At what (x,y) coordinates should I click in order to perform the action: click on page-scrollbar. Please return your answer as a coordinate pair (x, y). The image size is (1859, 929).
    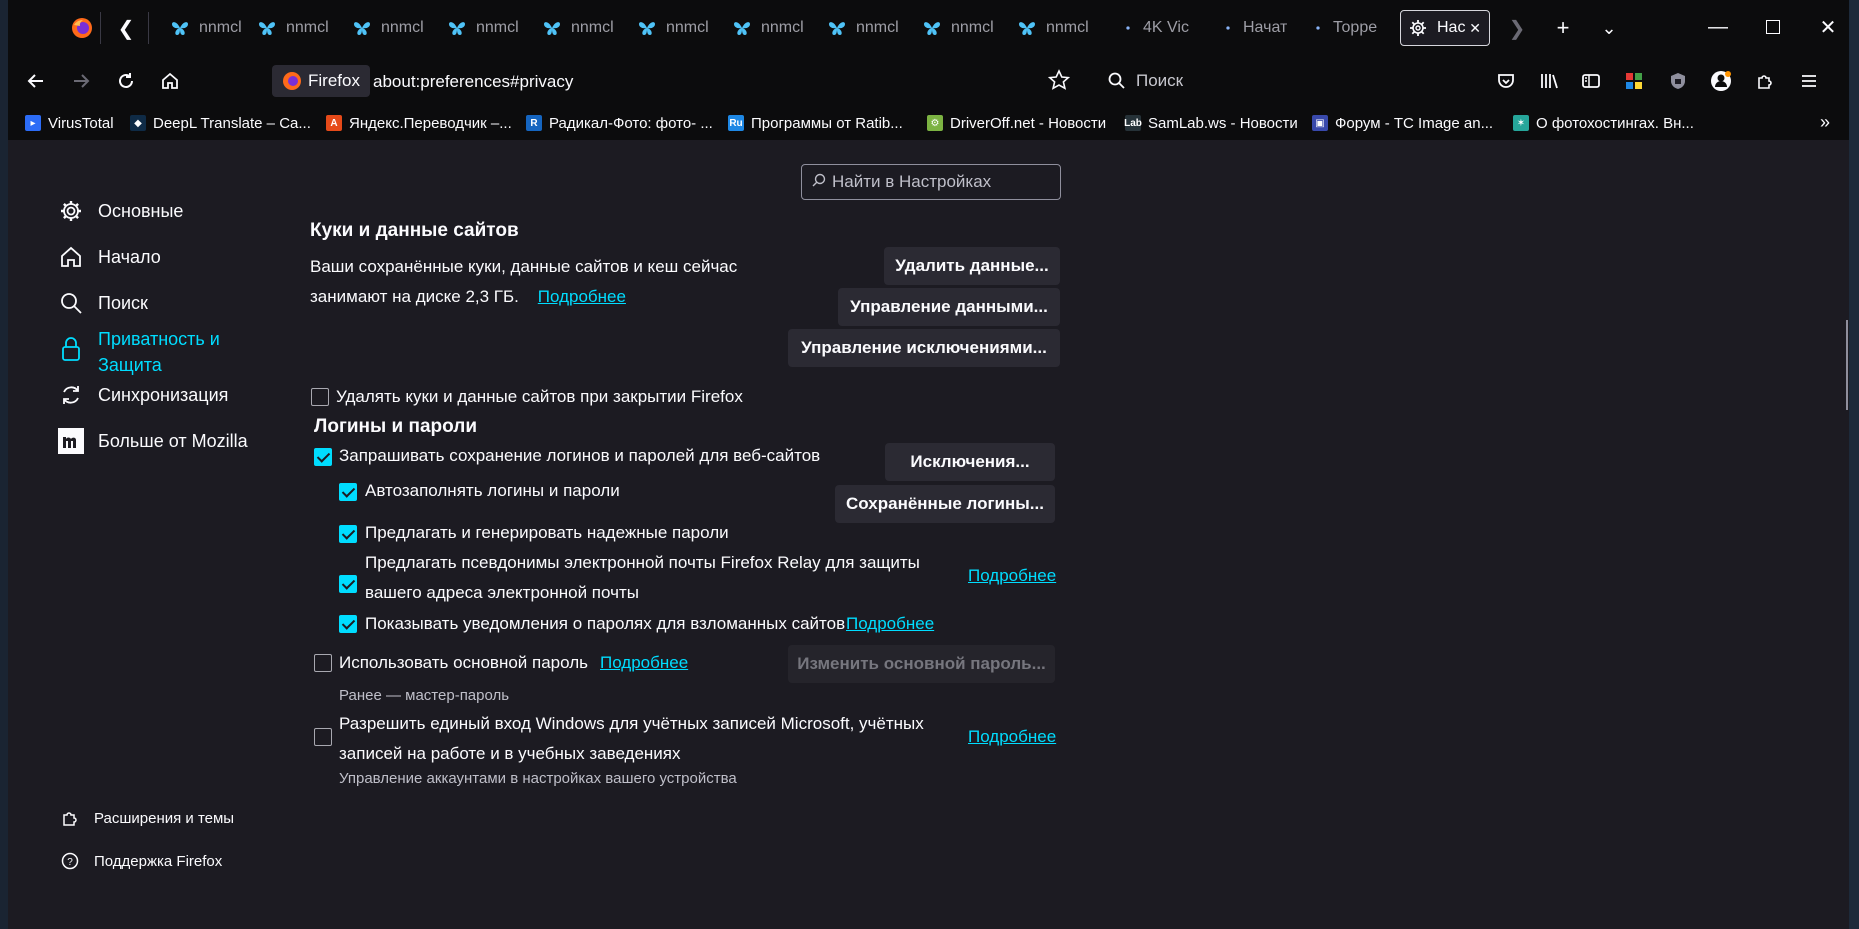
    Looking at the image, I should click on (1847, 365).